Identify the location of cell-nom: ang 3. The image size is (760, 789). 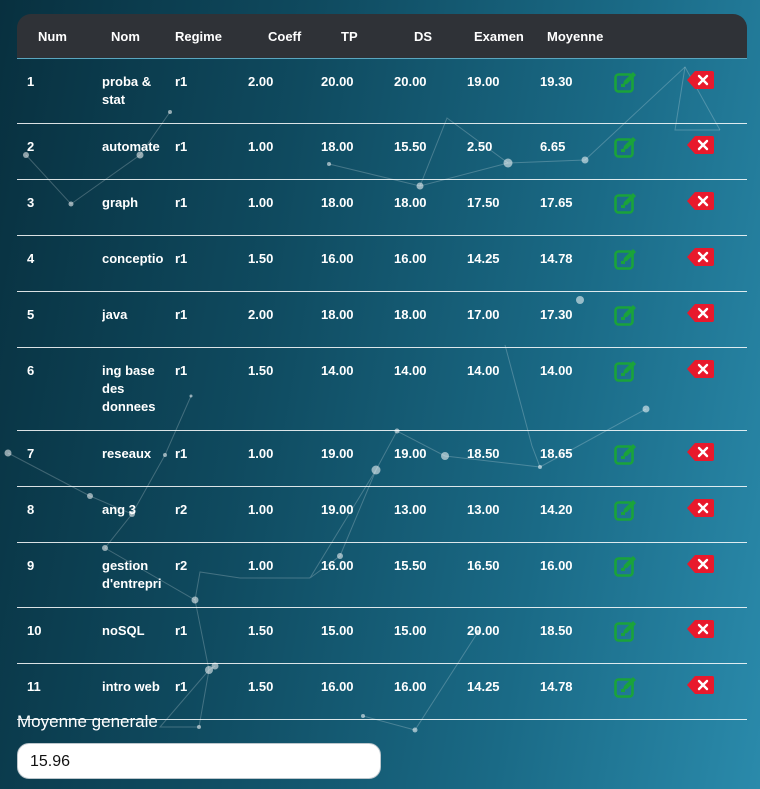
(119, 509).